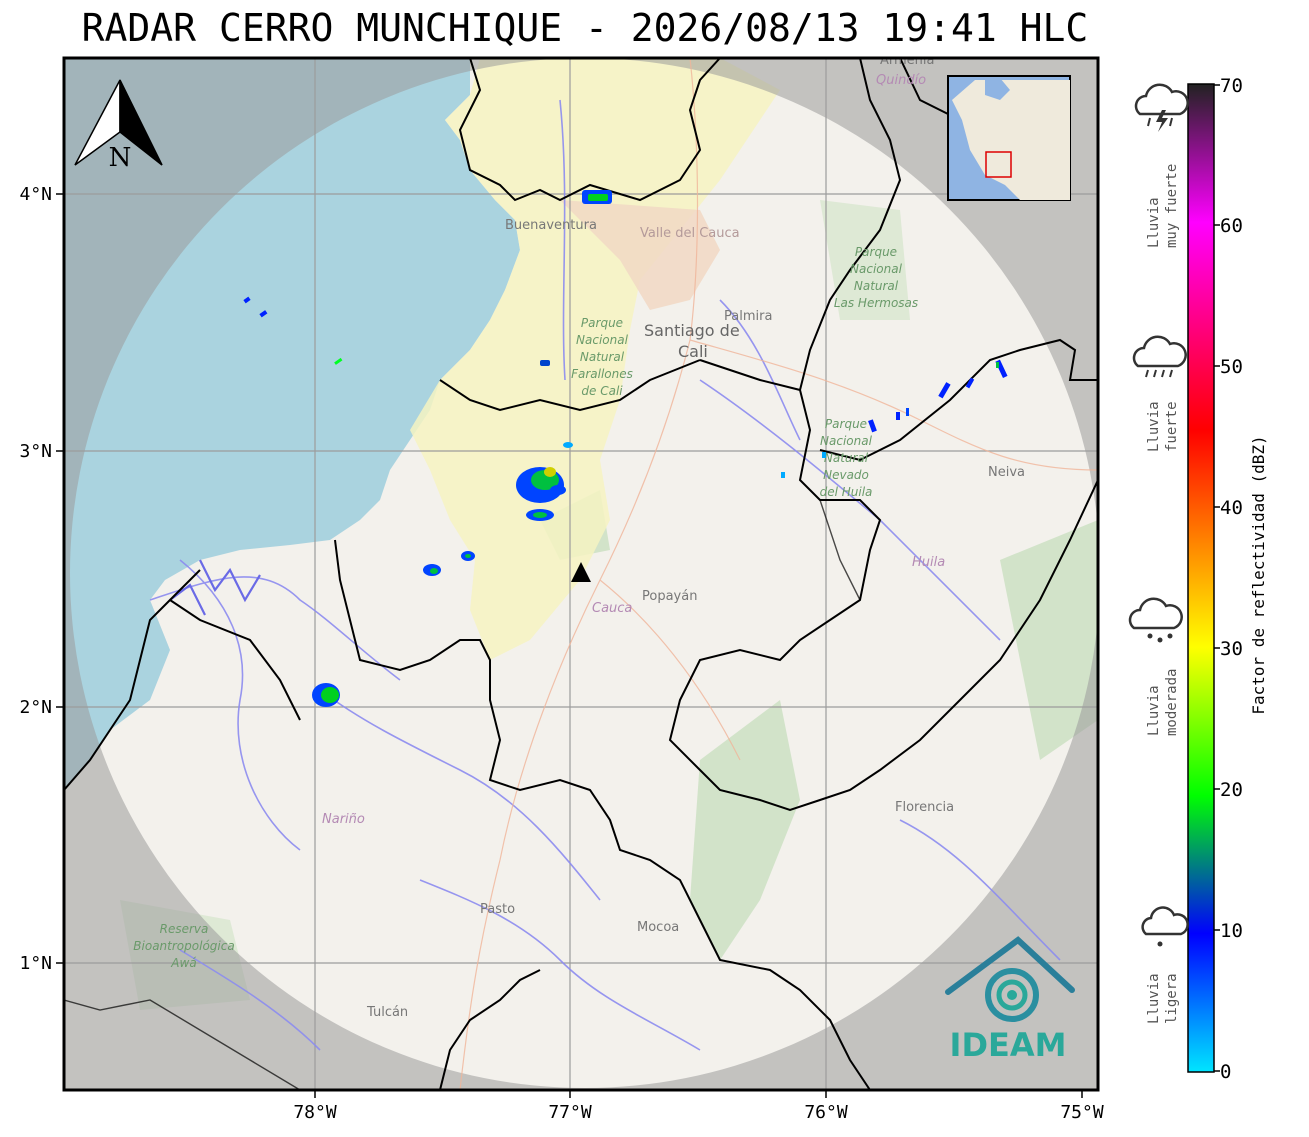 The height and width of the screenshot is (1137, 1309). What do you see at coordinates (120, 158) in the screenshot?
I see `north-arrow-label: N` at bounding box center [120, 158].